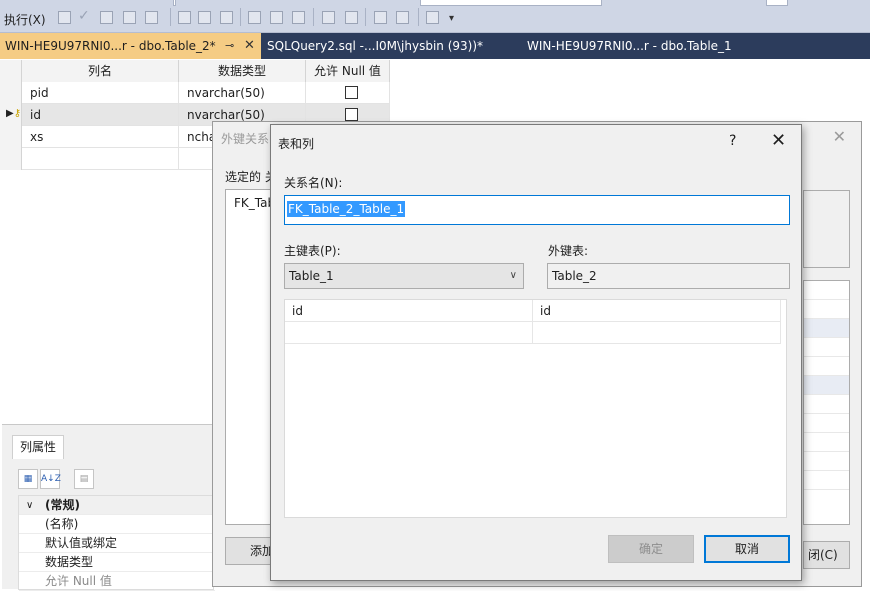 The image size is (870, 591). Describe the element at coordinates (432, 17) in the screenshot. I see `specify-values-icon` at that location.